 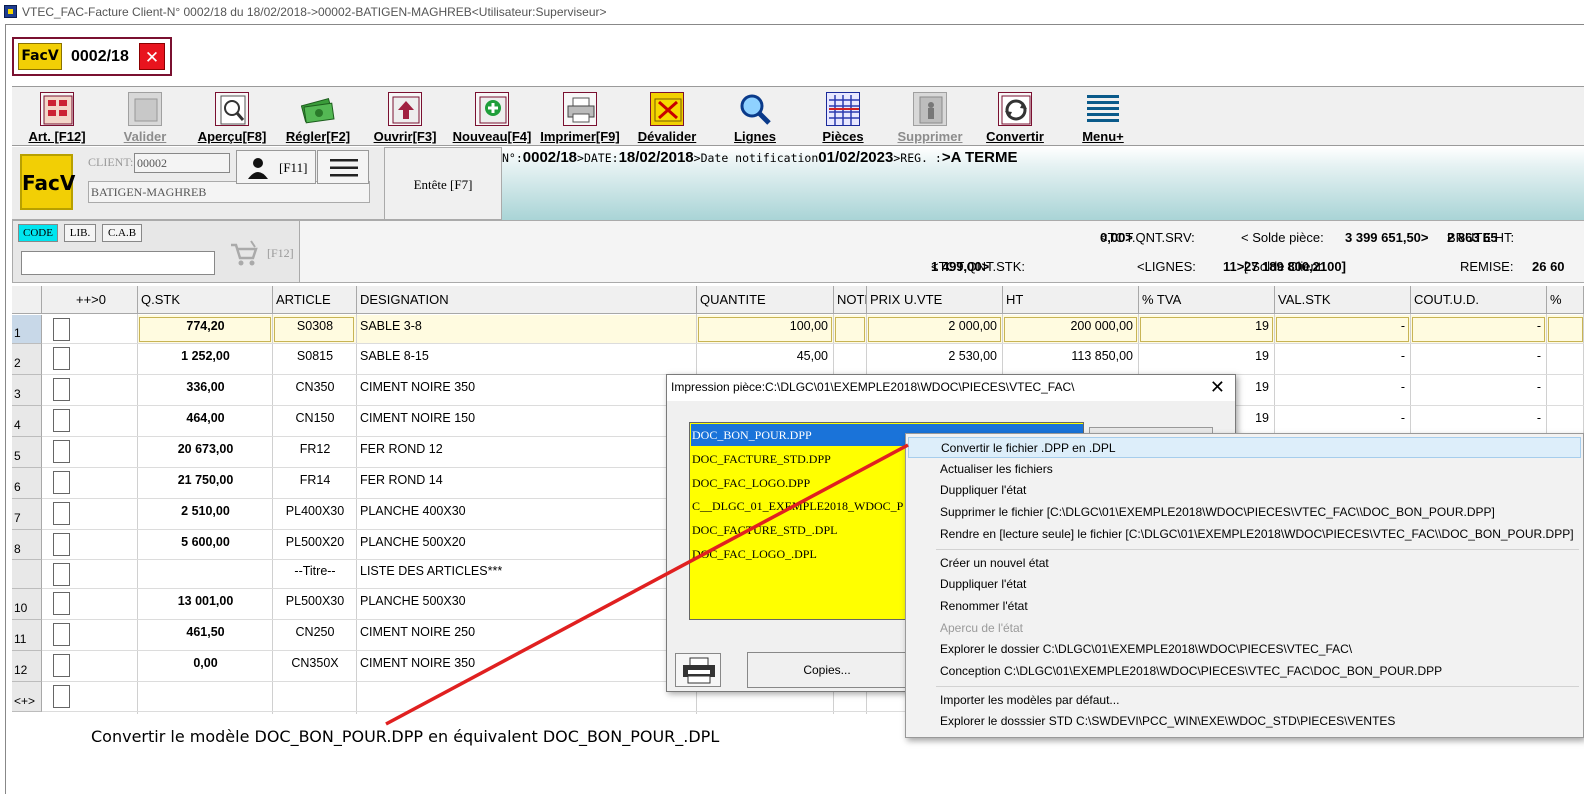 What do you see at coordinates (315, 421) in the screenshot?
I see `table-cell-article: CN150` at bounding box center [315, 421].